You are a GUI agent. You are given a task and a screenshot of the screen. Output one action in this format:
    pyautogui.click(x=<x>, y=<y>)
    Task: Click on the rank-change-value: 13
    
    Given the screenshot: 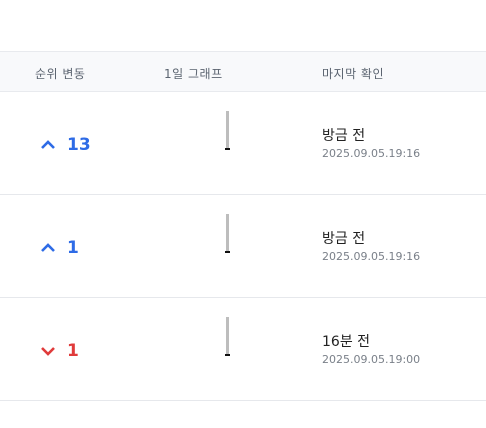 What is the action you would take?
    pyautogui.click(x=79, y=145)
    